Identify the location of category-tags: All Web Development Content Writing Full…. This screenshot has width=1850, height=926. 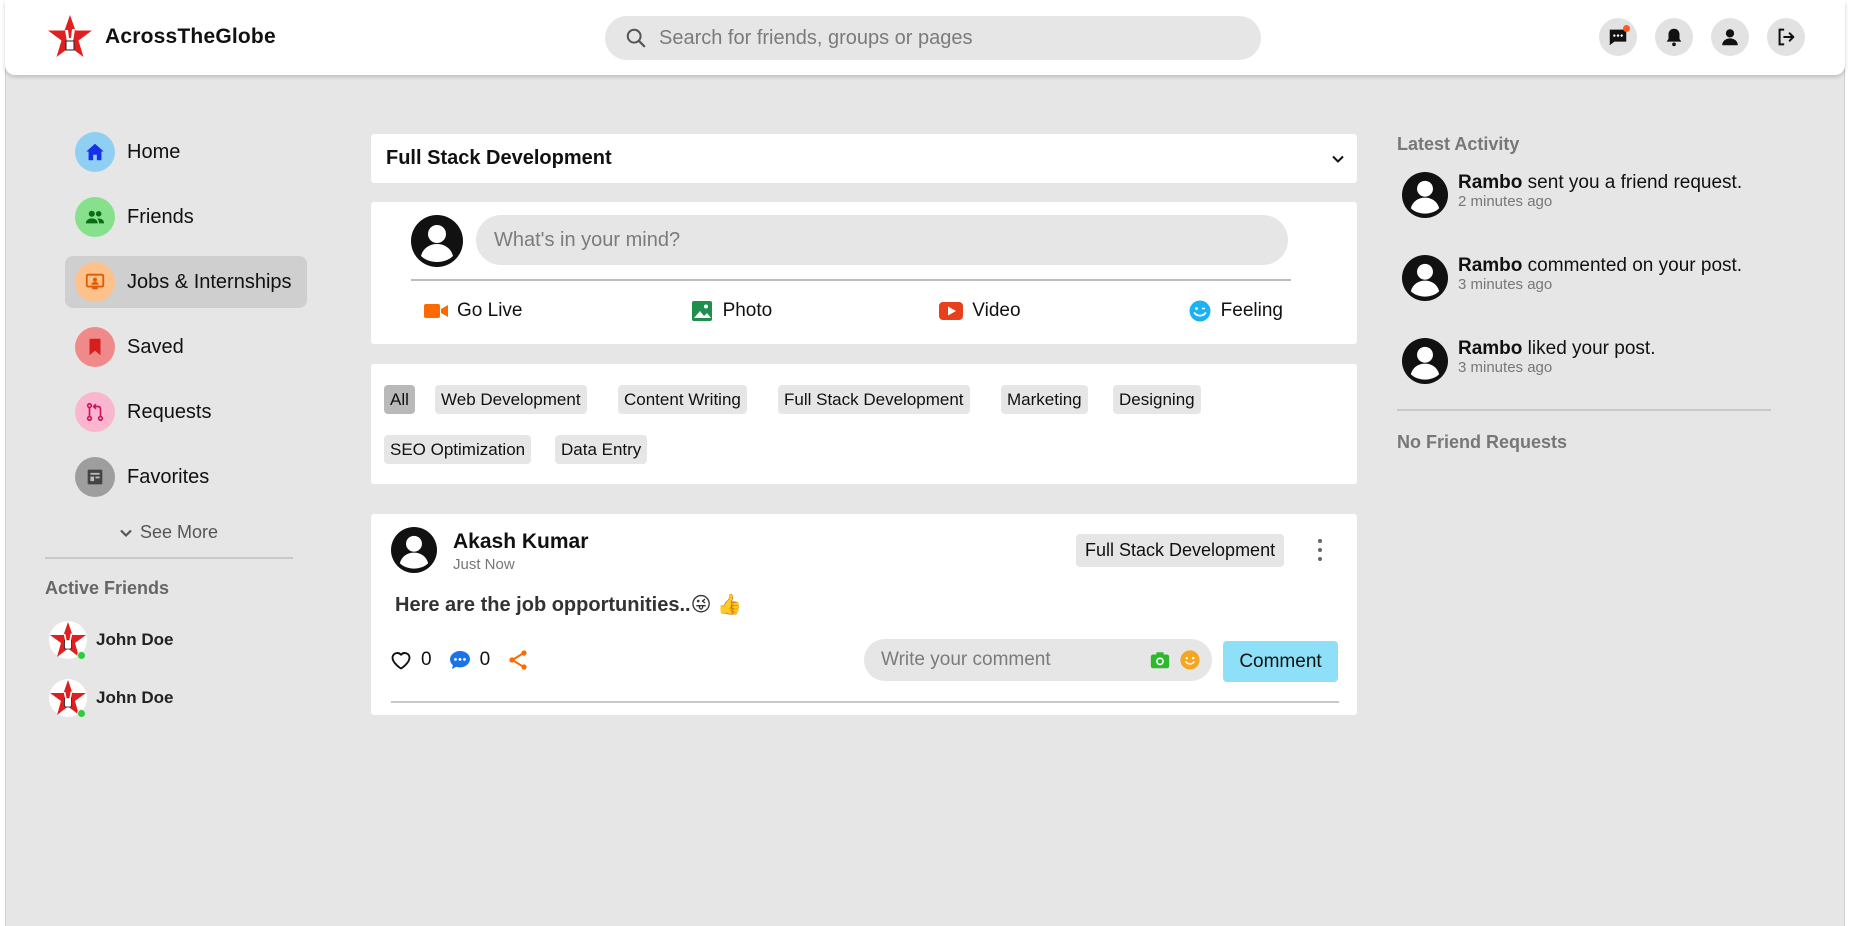
(864, 424).